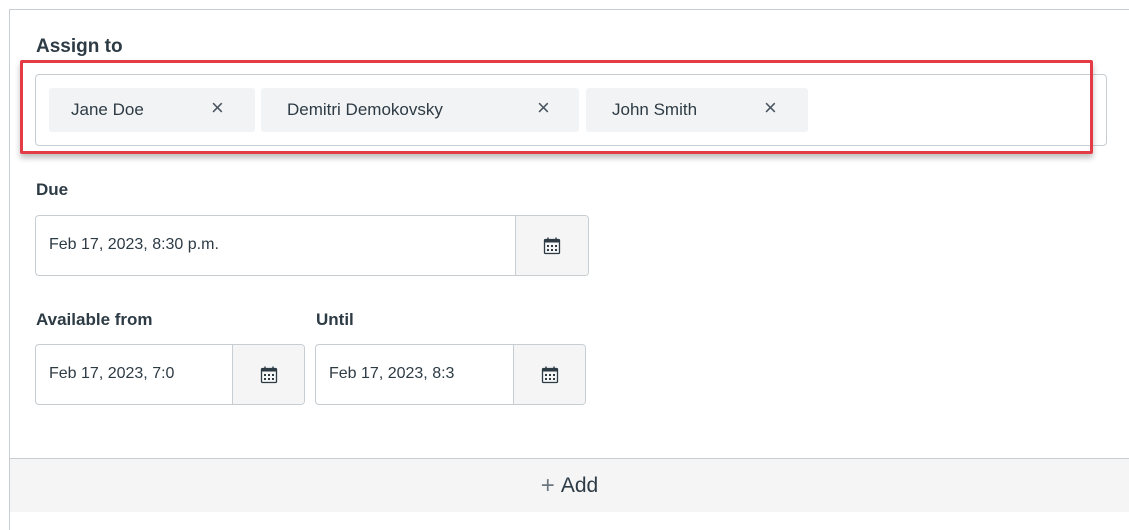  I want to click on available-from-input: Feb 17, 2023, 7:0, so click(141, 374).